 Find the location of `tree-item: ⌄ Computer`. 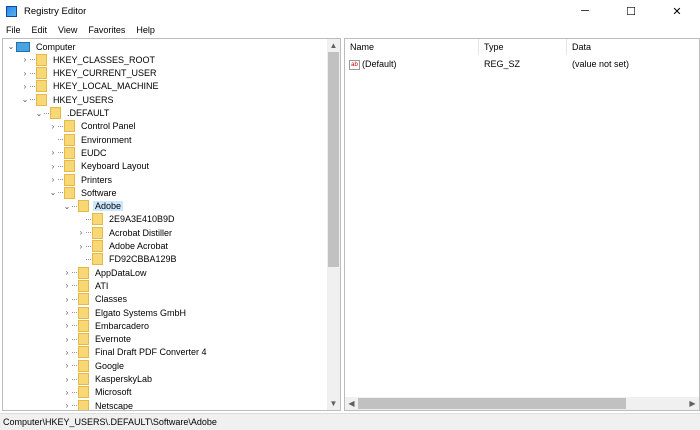

tree-item: ⌄ Computer is located at coordinates (42, 46).